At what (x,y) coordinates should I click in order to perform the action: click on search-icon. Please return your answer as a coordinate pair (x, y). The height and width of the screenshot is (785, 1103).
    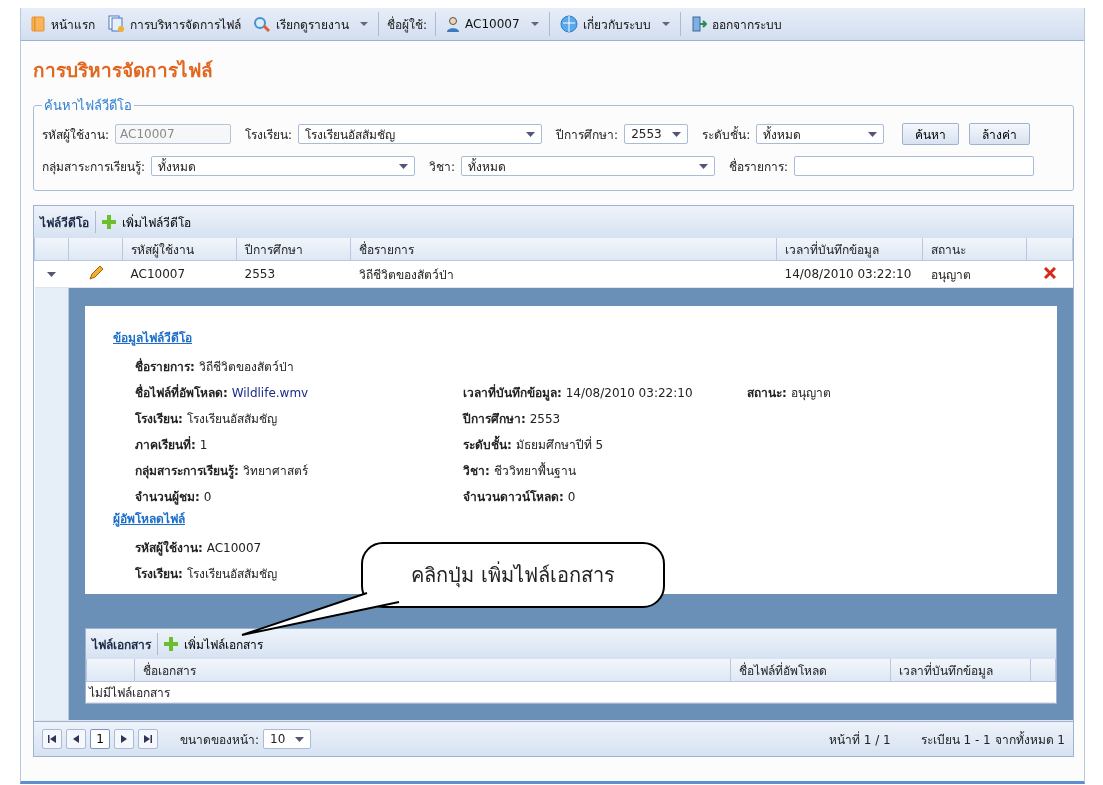
    Looking at the image, I should click on (262, 24).